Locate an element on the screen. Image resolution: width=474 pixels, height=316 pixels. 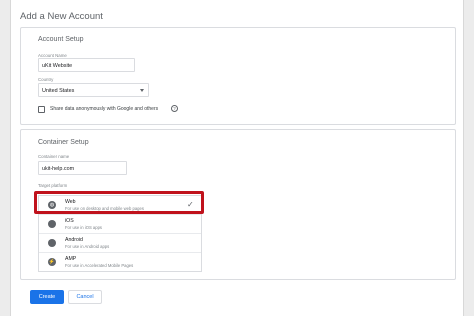
platform-option-android: Android For use in Android apps is located at coordinates (120, 243).